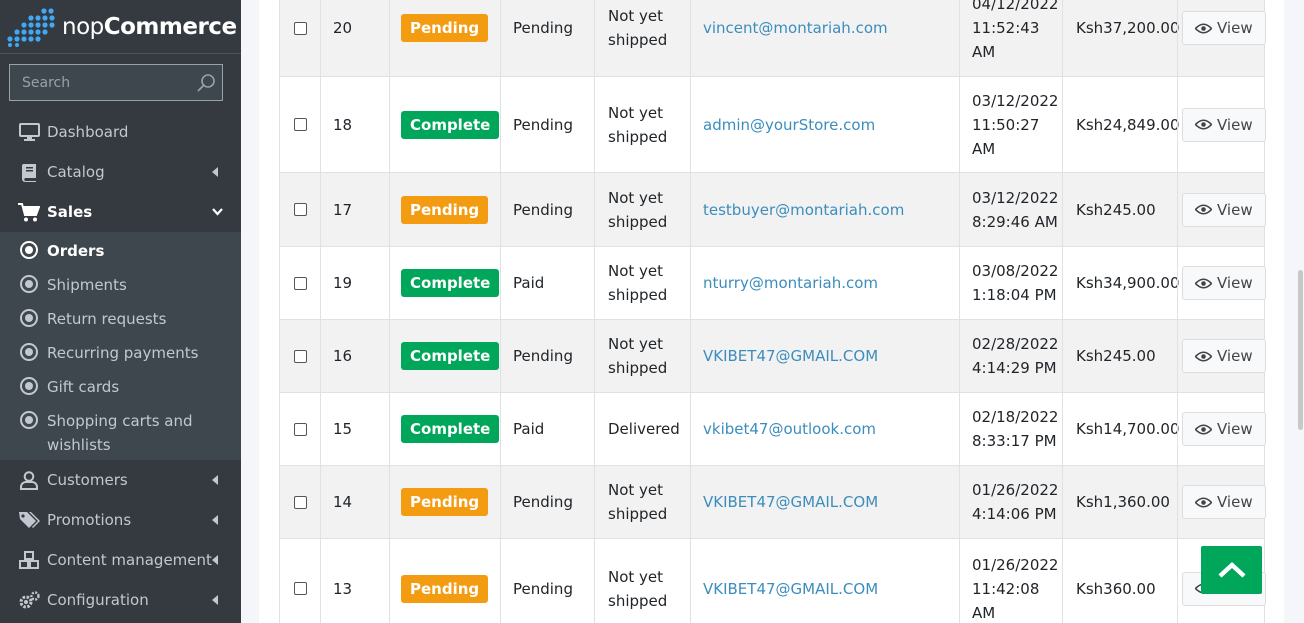  Describe the element at coordinates (107, 82) in the screenshot. I see `search-input` at that location.